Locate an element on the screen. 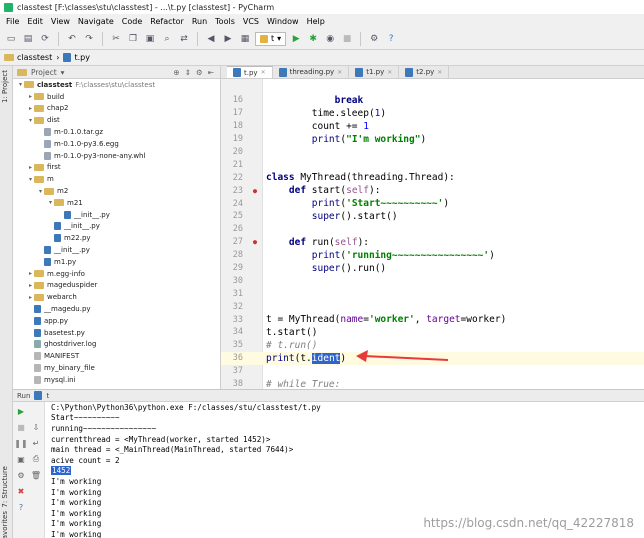 The width and height of the screenshot is (644, 538). code-line: 18 count += 1 is located at coordinates (432, 126).